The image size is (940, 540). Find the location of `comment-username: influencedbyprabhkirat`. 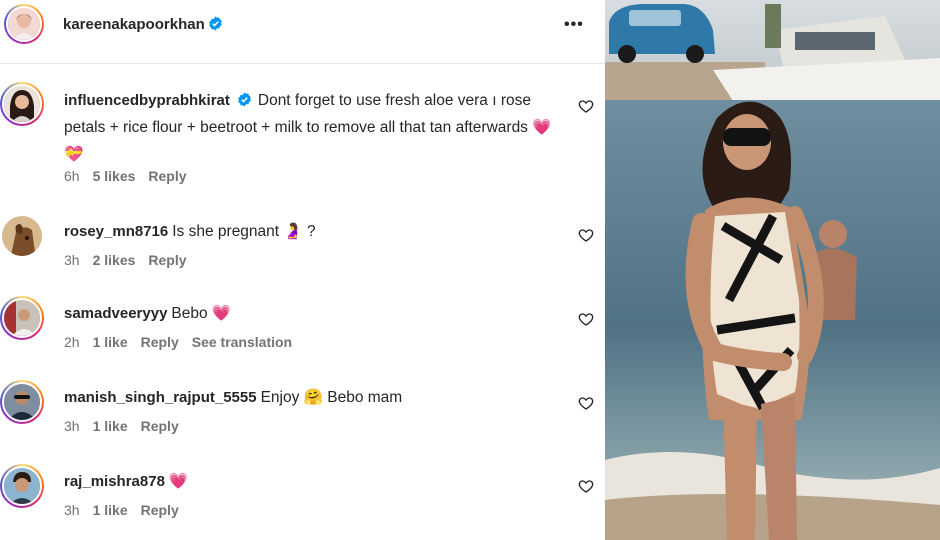

comment-username: influencedbyprabhkirat is located at coordinates (147, 100).